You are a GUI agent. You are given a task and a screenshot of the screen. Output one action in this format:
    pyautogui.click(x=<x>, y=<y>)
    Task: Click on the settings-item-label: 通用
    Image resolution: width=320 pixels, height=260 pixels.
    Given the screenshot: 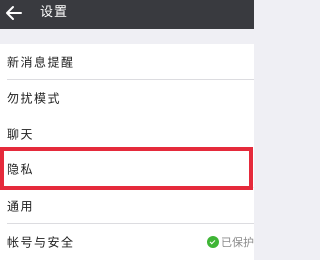 What is the action you would take?
    pyautogui.click(x=21, y=206)
    